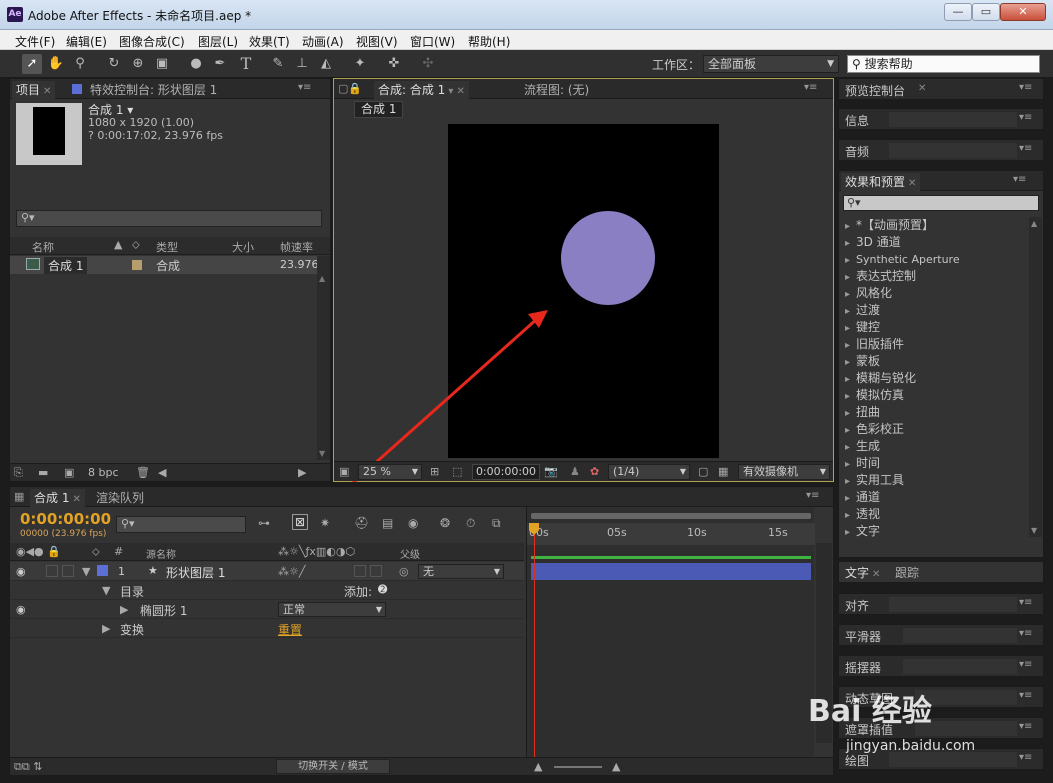 This screenshot has width=1053, height=783. I want to click on channel-icon: ✿, so click(594, 471).